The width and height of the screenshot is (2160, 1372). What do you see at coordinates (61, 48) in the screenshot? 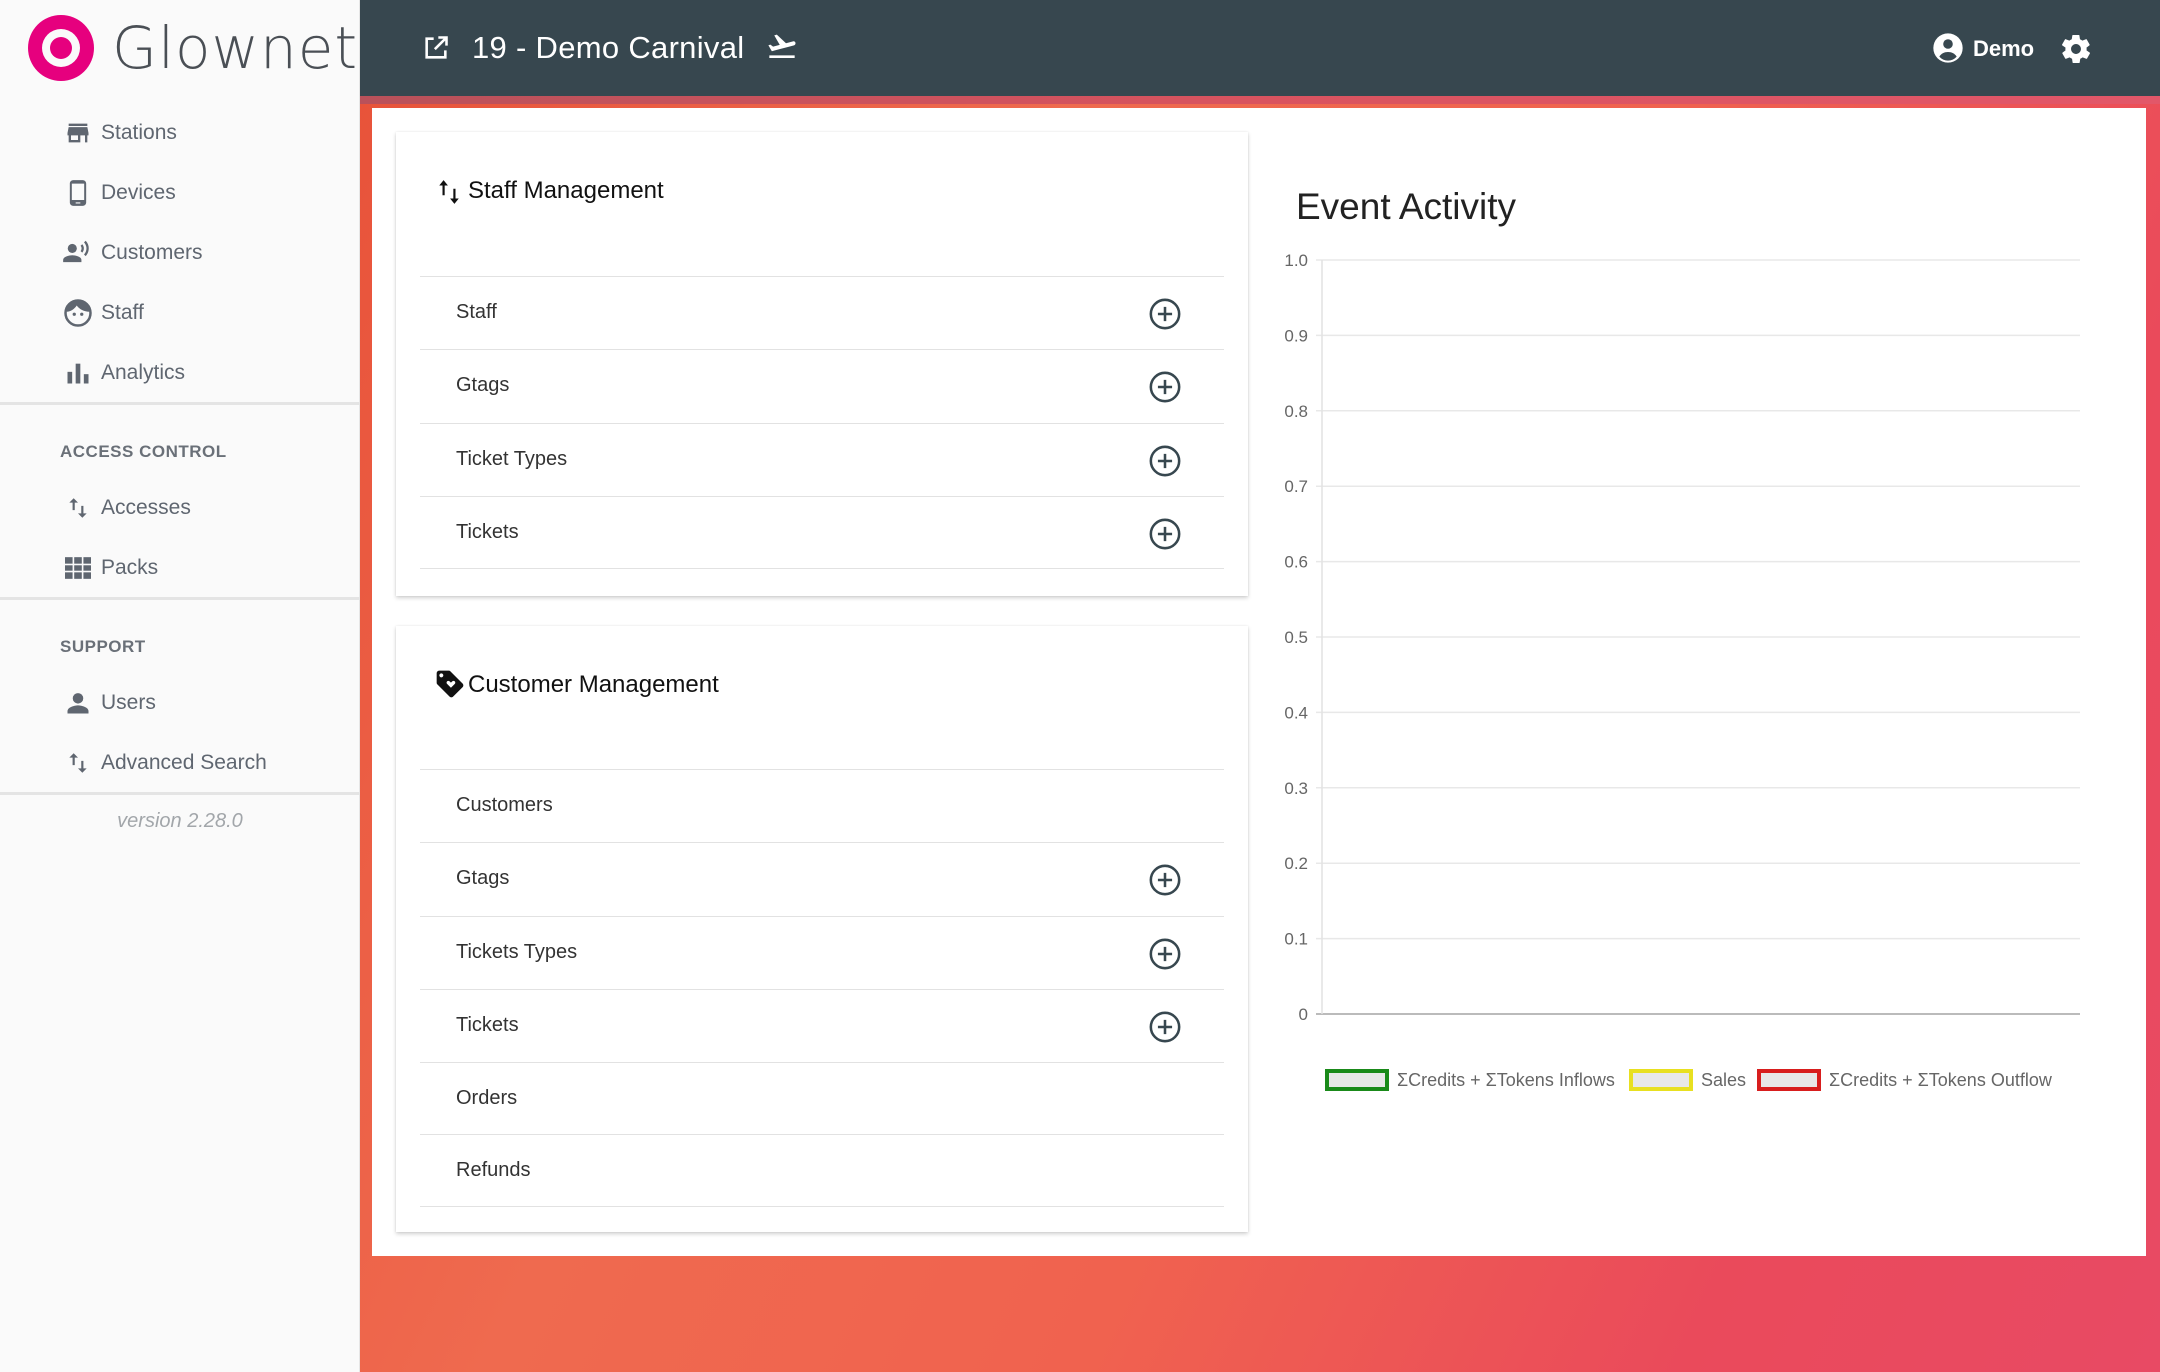
I see `glownet-logo-icon` at bounding box center [61, 48].